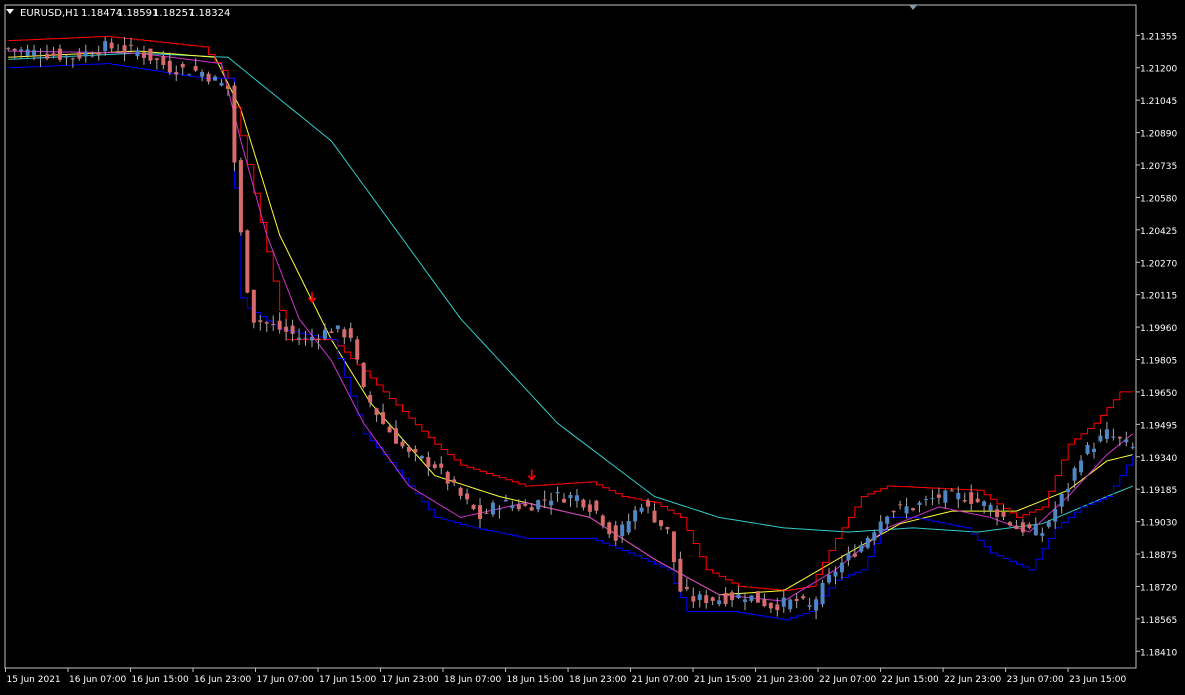  Describe the element at coordinates (531, 475) in the screenshot. I see `sell-arrow-icon` at that location.